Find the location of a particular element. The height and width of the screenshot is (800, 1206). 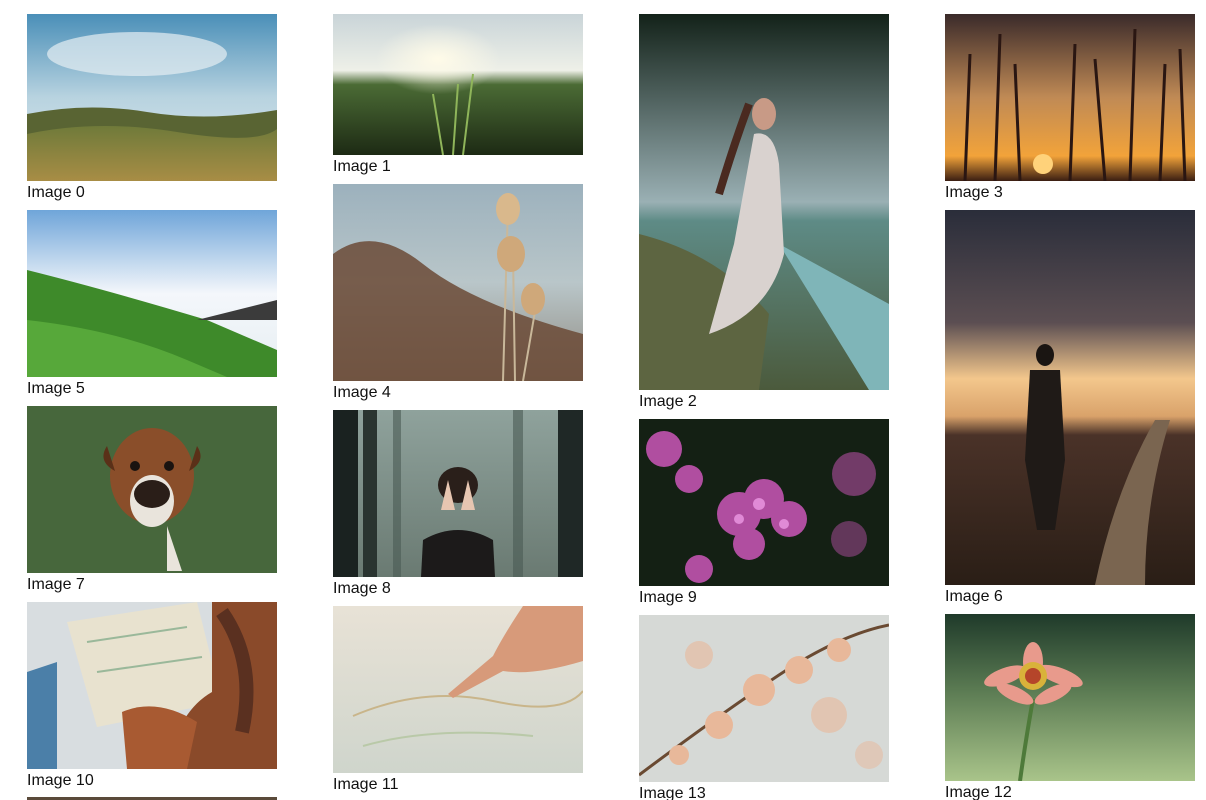

gallery-photo-pointing-map is located at coordinates (458, 689).